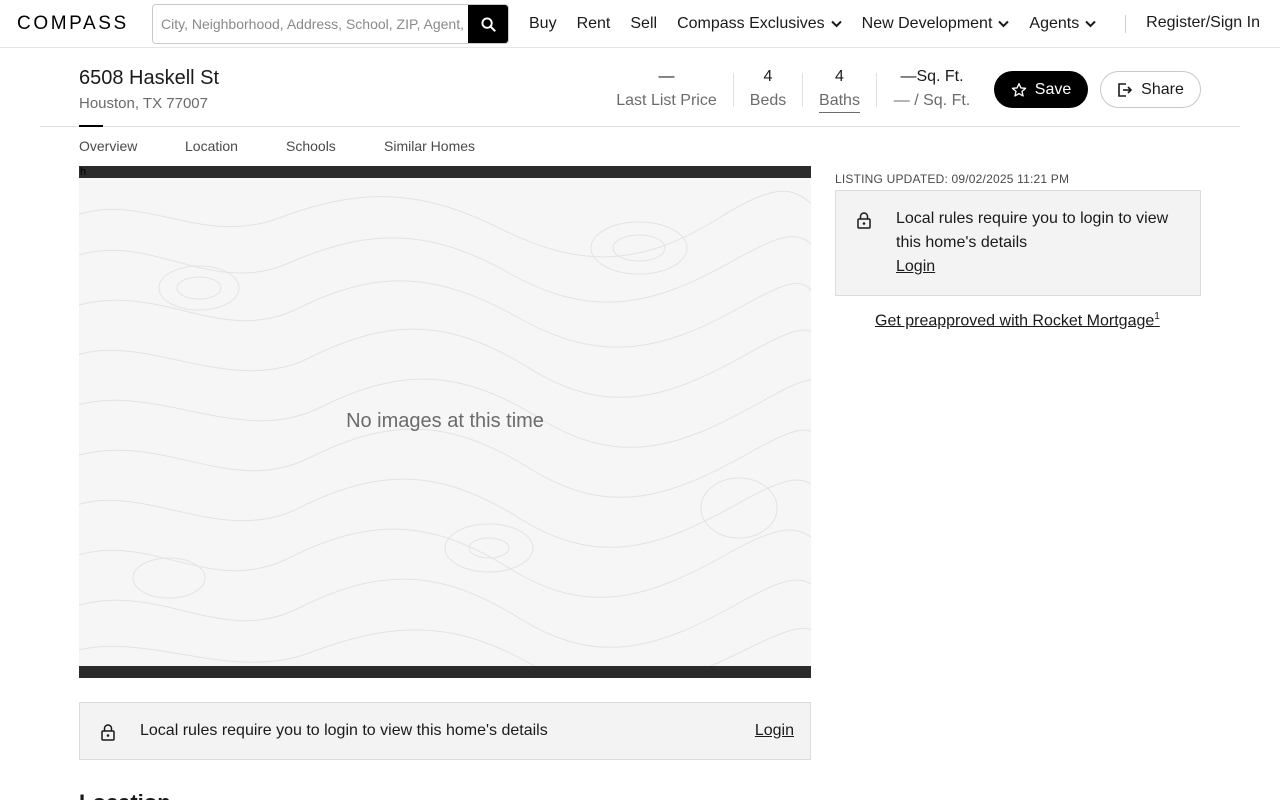  I want to click on beds-value: 4, so click(768, 76).